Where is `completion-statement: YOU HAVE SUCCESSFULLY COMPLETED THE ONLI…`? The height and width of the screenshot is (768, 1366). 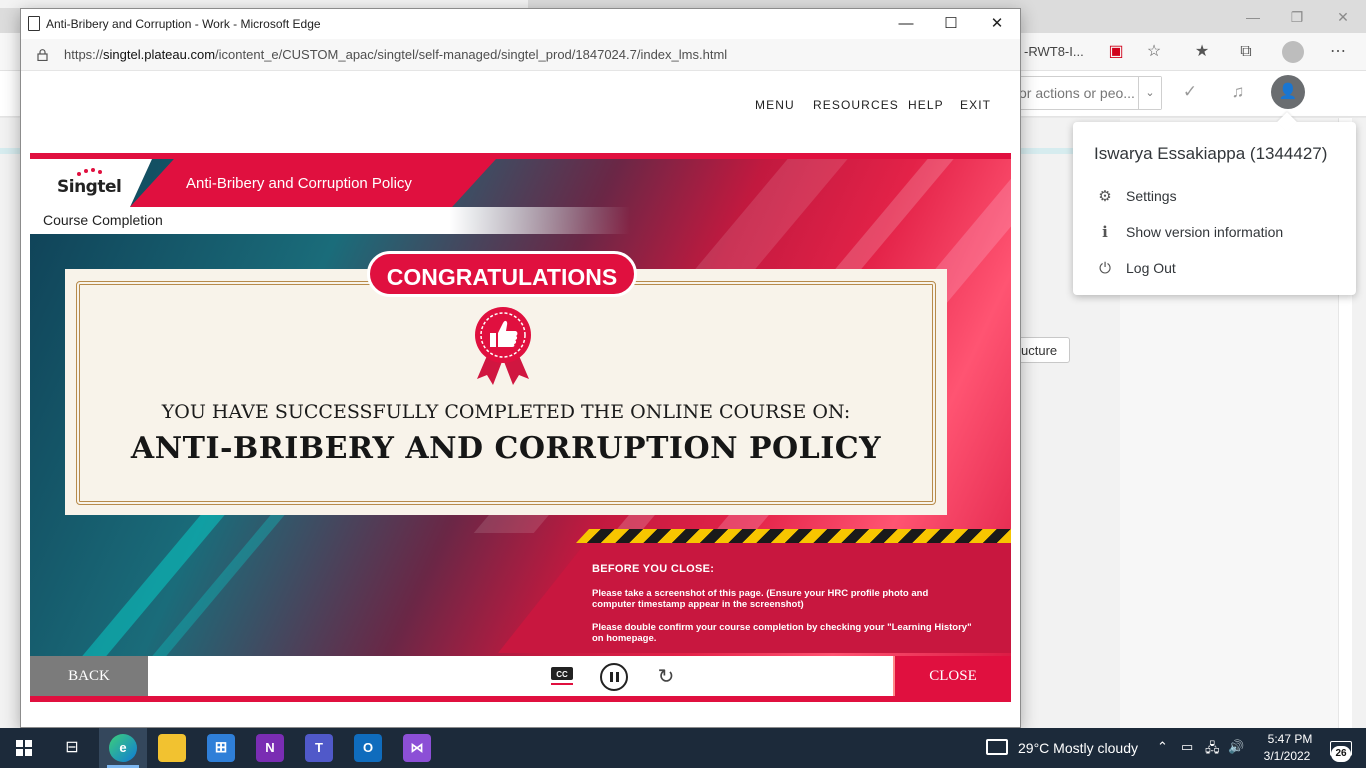
completion-statement: YOU HAVE SUCCESSFULLY COMPLETED THE ONLI… is located at coordinates (506, 412).